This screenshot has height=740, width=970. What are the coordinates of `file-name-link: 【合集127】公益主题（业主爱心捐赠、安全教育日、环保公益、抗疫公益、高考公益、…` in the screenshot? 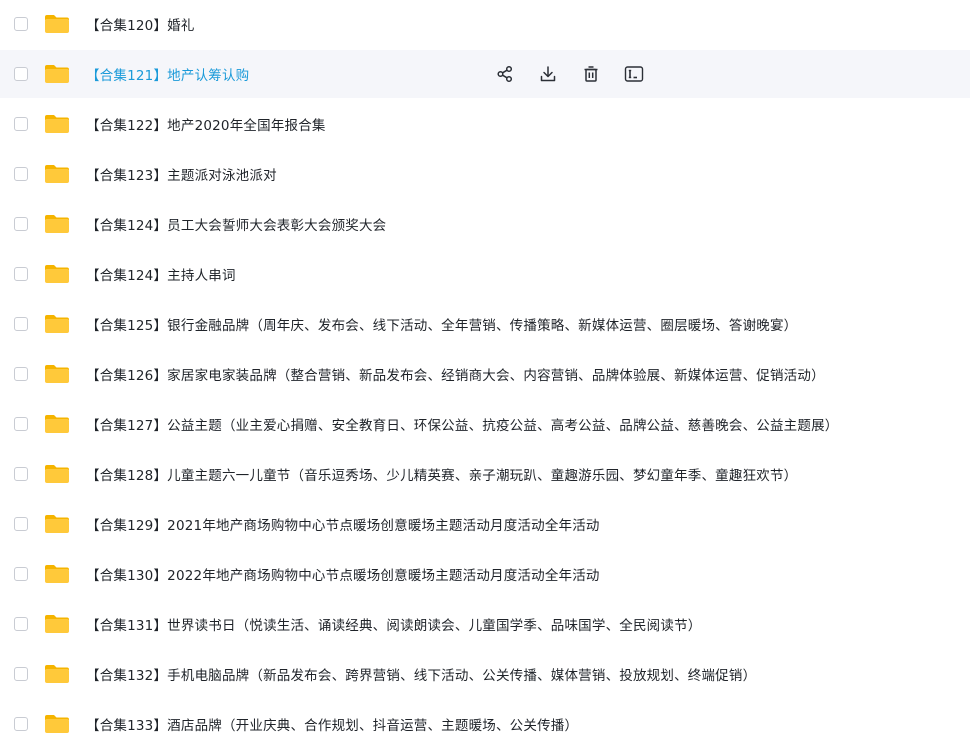 It's located at (462, 424).